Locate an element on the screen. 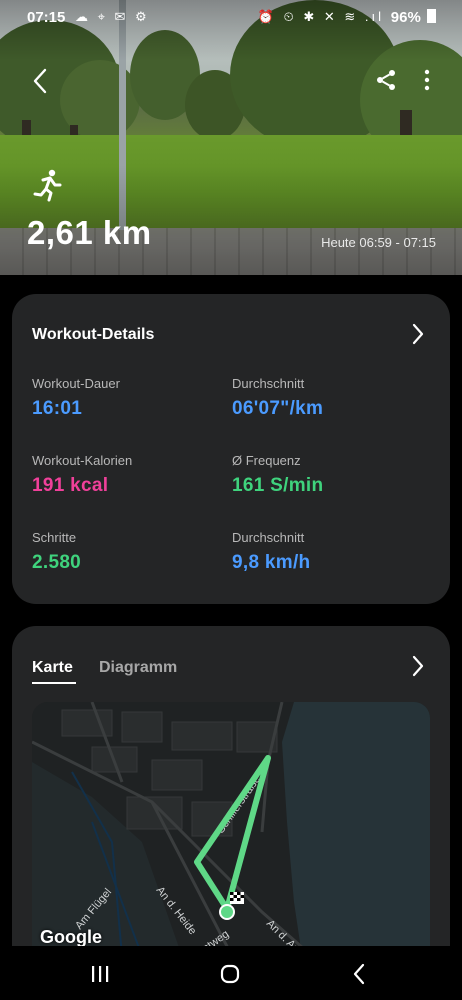 The width and height of the screenshot is (462, 1000). metric-label: Ø Frequenz is located at coordinates (266, 460).